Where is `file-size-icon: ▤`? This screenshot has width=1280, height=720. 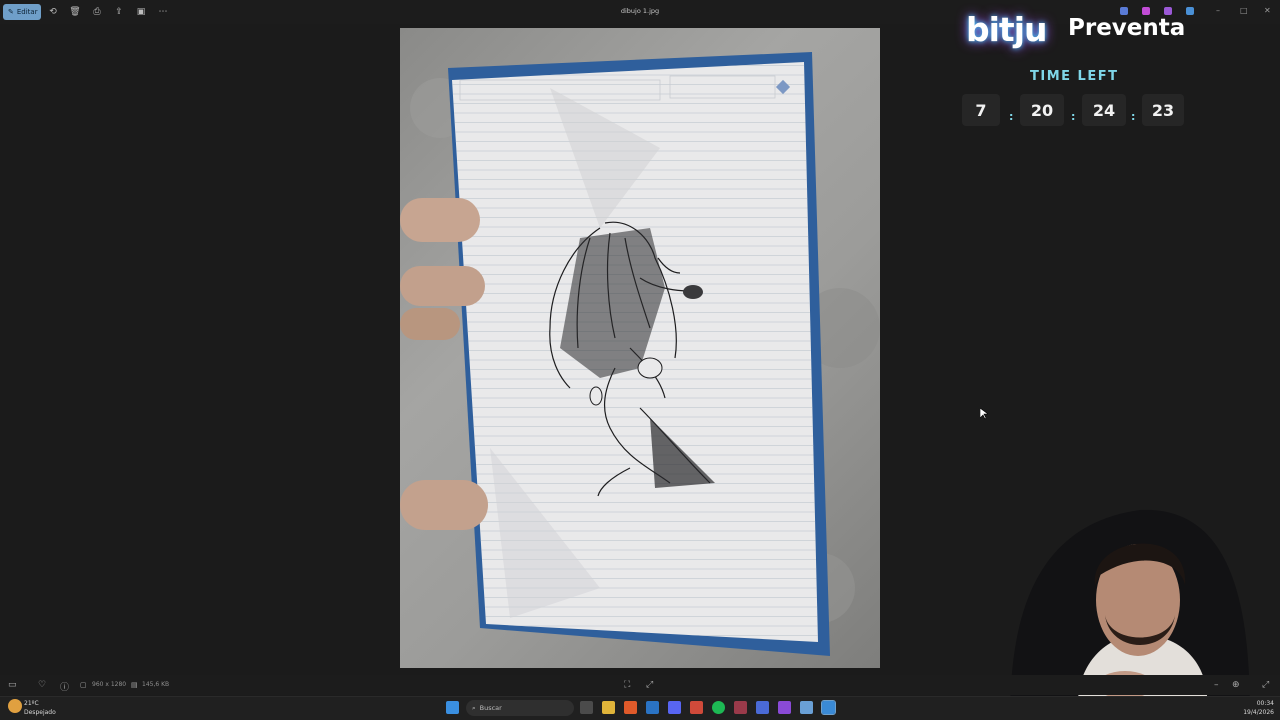 file-size-icon: ▤ is located at coordinates (134, 685).